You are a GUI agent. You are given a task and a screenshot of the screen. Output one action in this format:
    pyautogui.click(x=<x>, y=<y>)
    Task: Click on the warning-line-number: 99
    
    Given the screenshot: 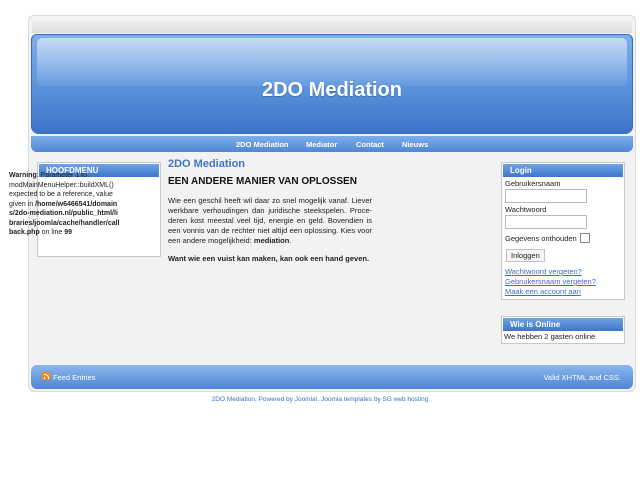 What is the action you would take?
    pyautogui.click(x=68, y=232)
    